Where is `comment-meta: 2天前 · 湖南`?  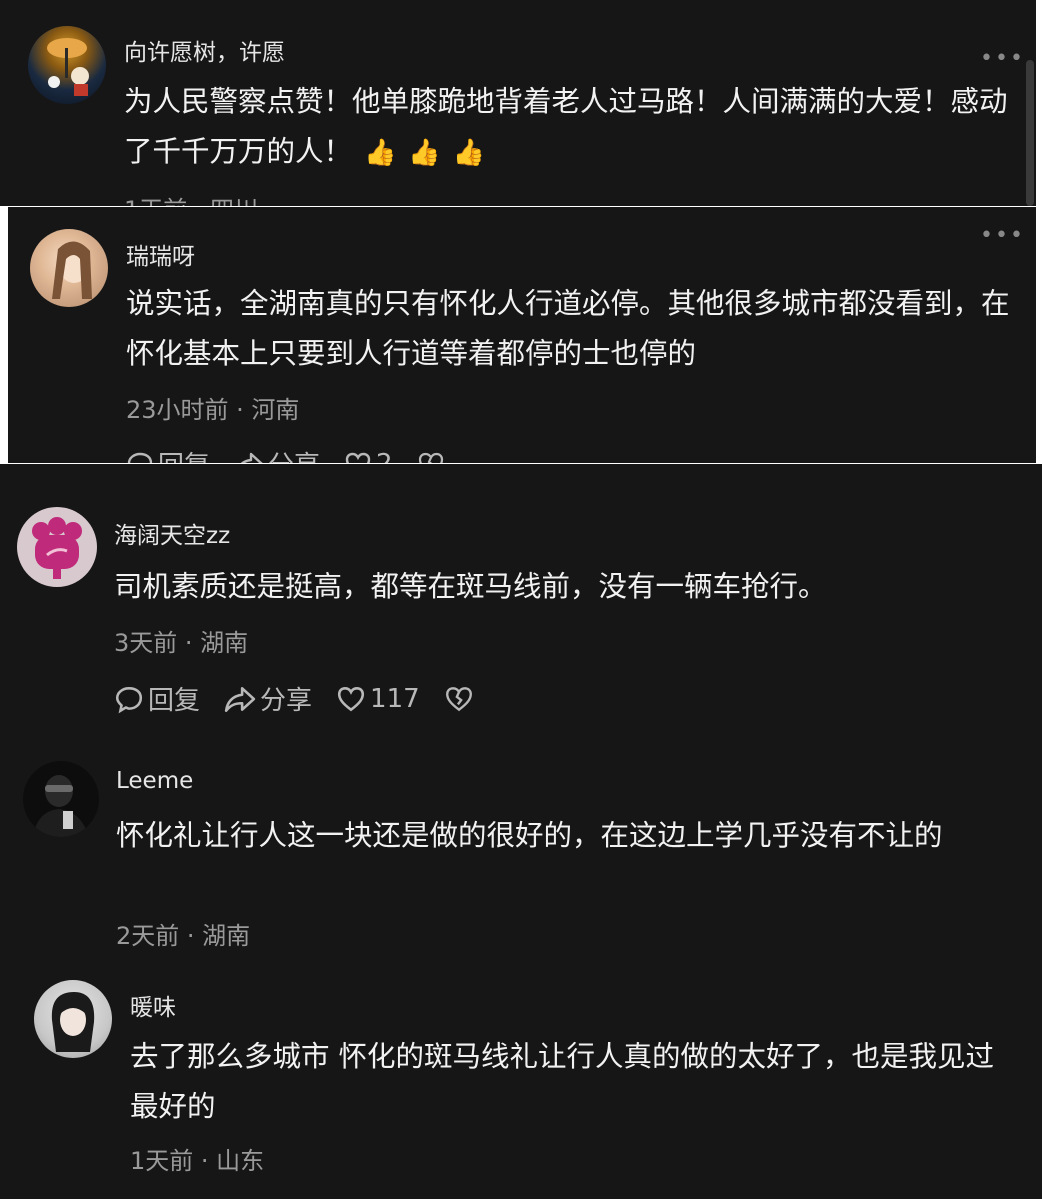 comment-meta: 2天前 · 湖南 is located at coordinates (183, 936).